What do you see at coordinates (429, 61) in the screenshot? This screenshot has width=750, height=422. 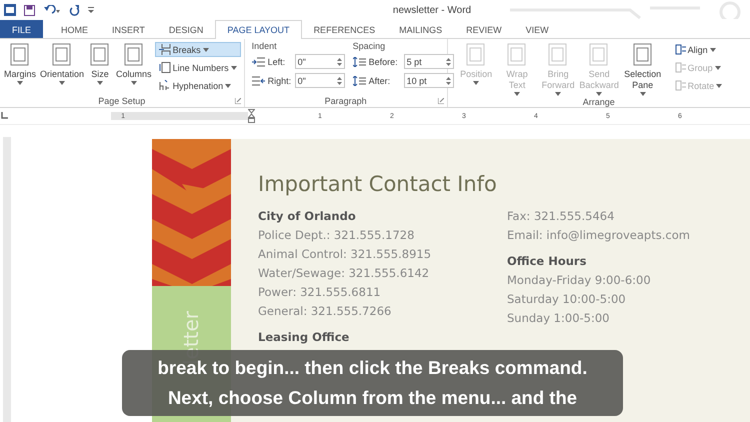 I see `spin-field: 5 pt` at bounding box center [429, 61].